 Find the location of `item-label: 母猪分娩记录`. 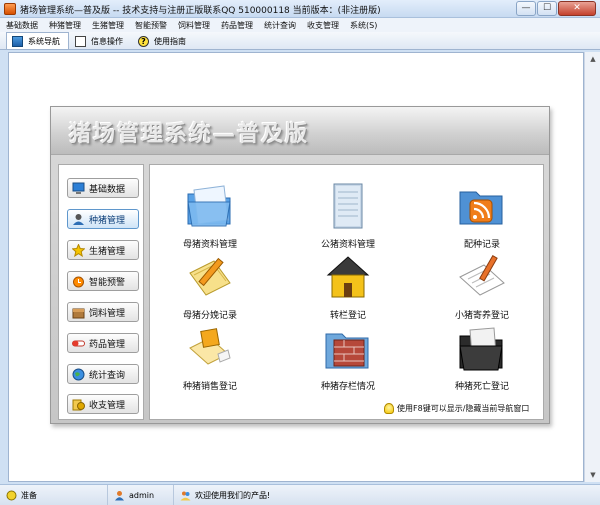

item-label: 母猪分娩记录 is located at coordinates (209, 316).